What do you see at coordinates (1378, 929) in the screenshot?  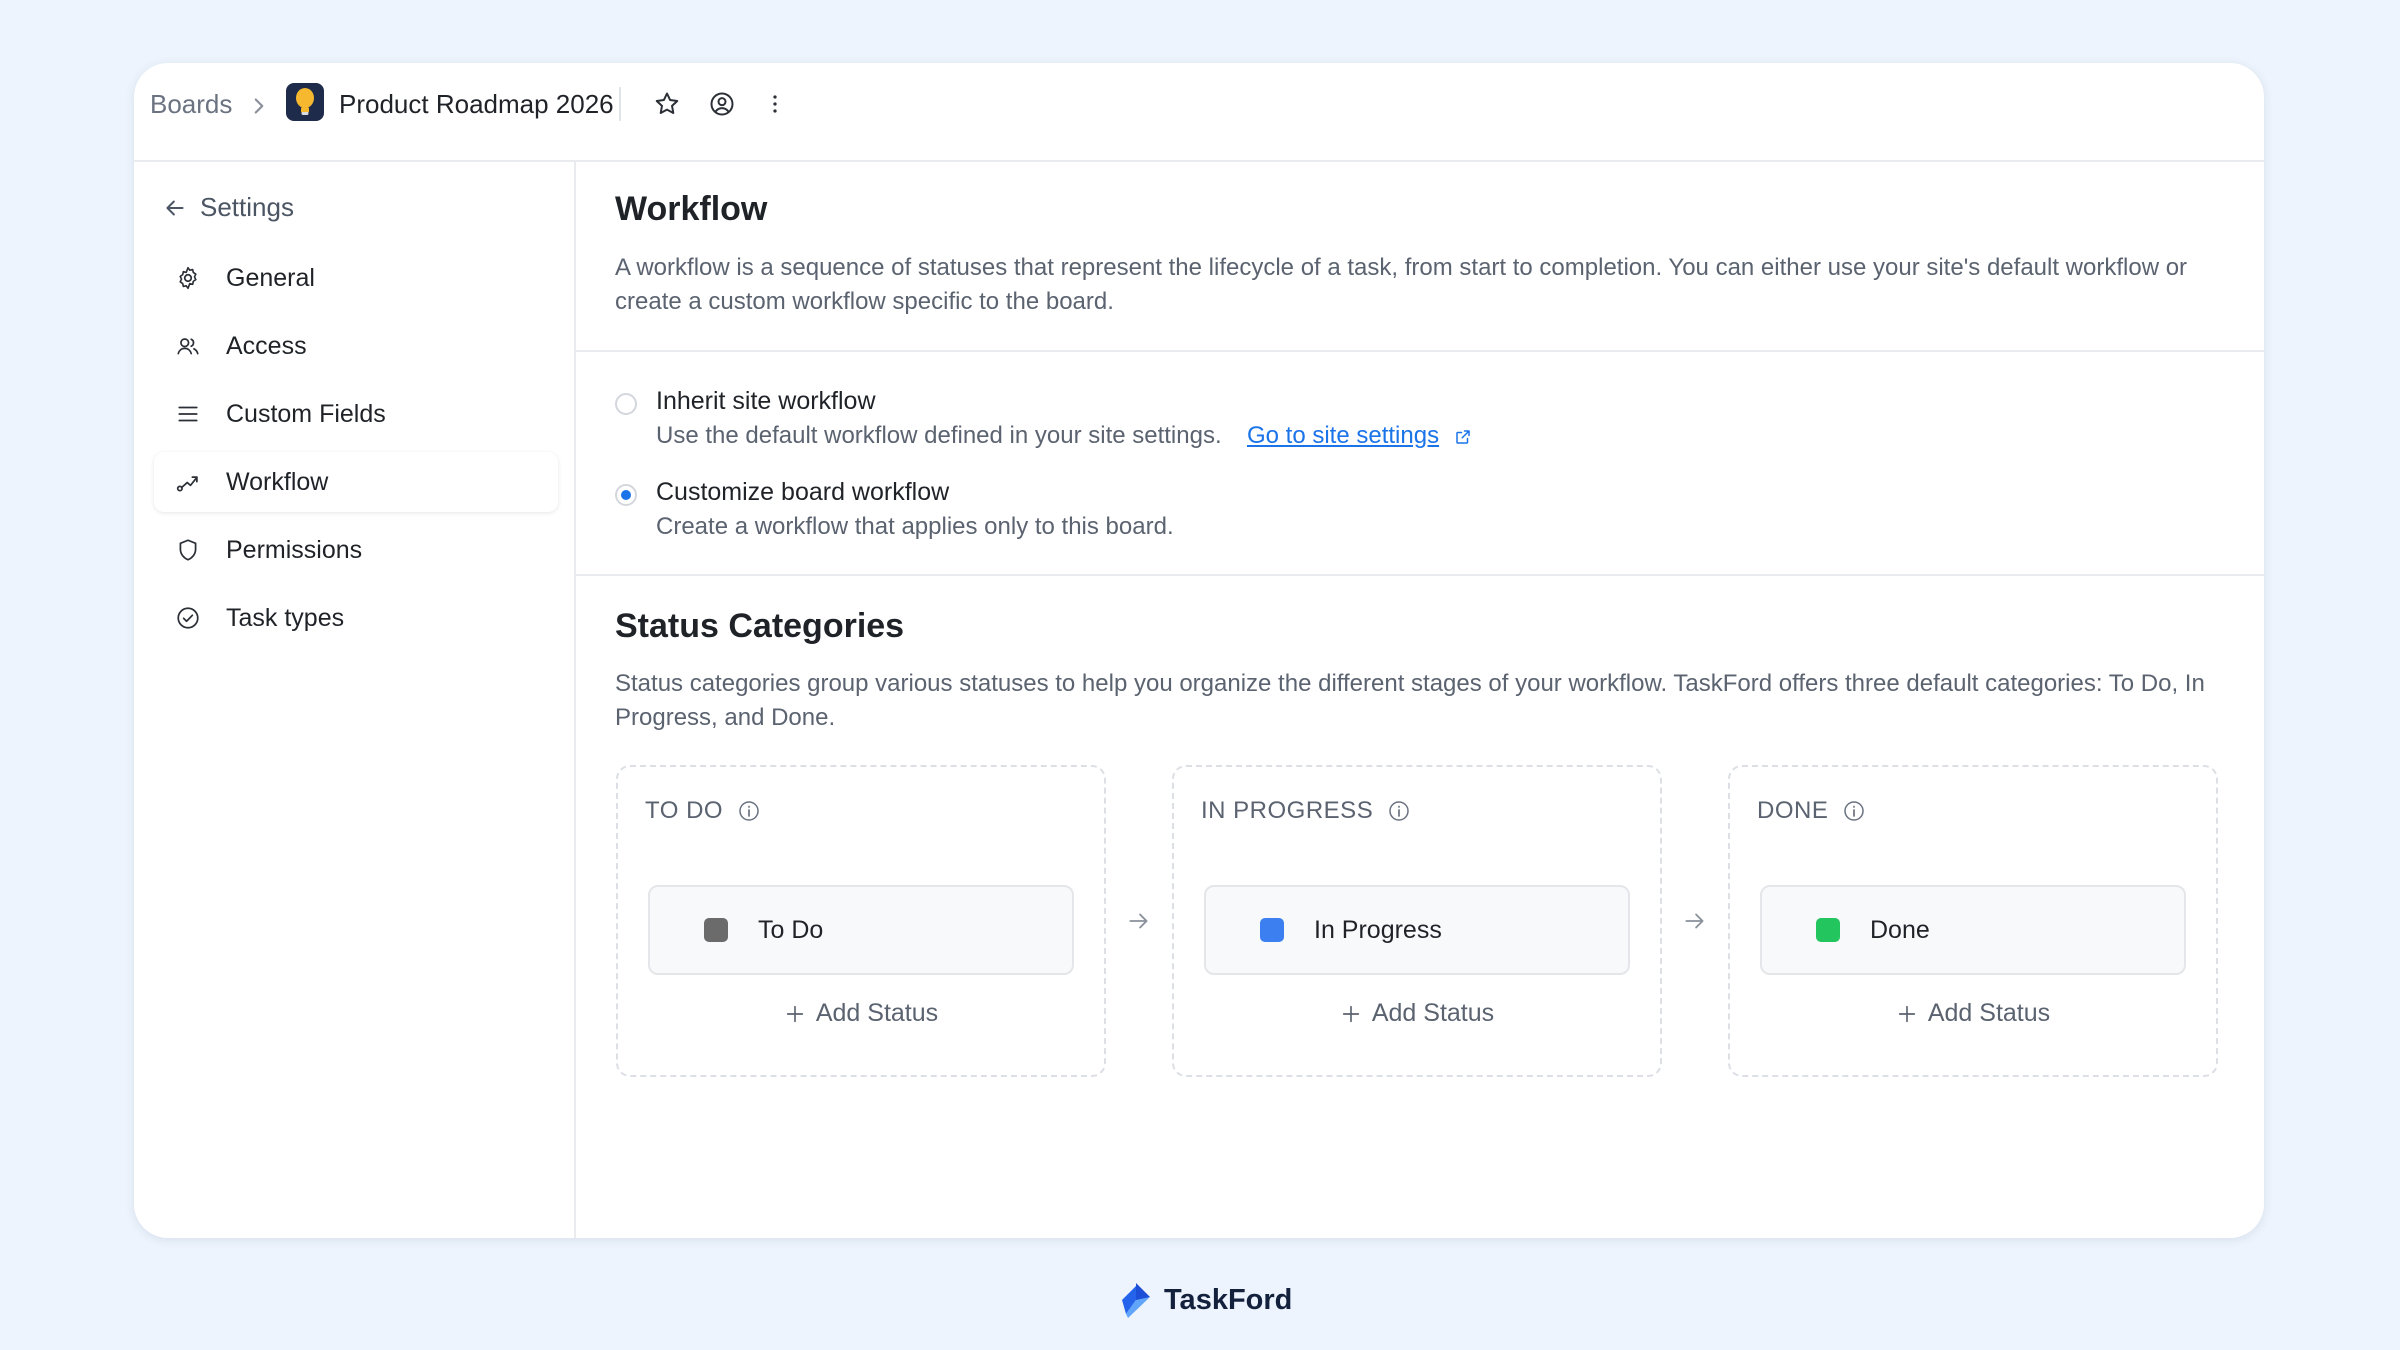 I see `status-label: In Progress` at bounding box center [1378, 929].